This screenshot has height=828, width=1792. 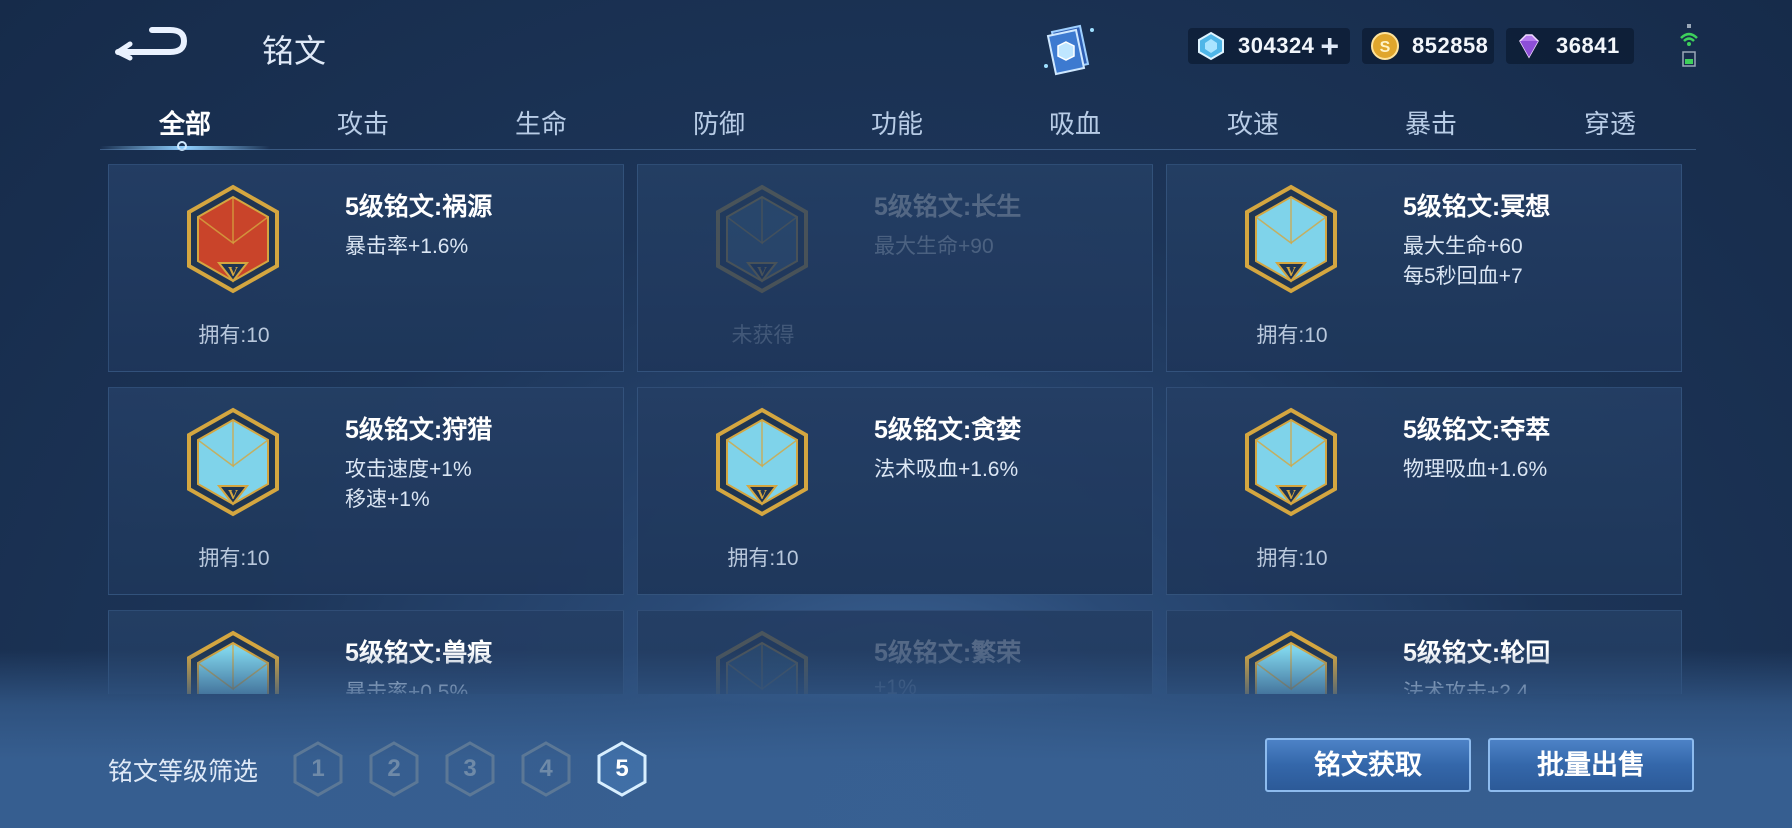 I want to click on diamond-icon, so click(x=1529, y=46).